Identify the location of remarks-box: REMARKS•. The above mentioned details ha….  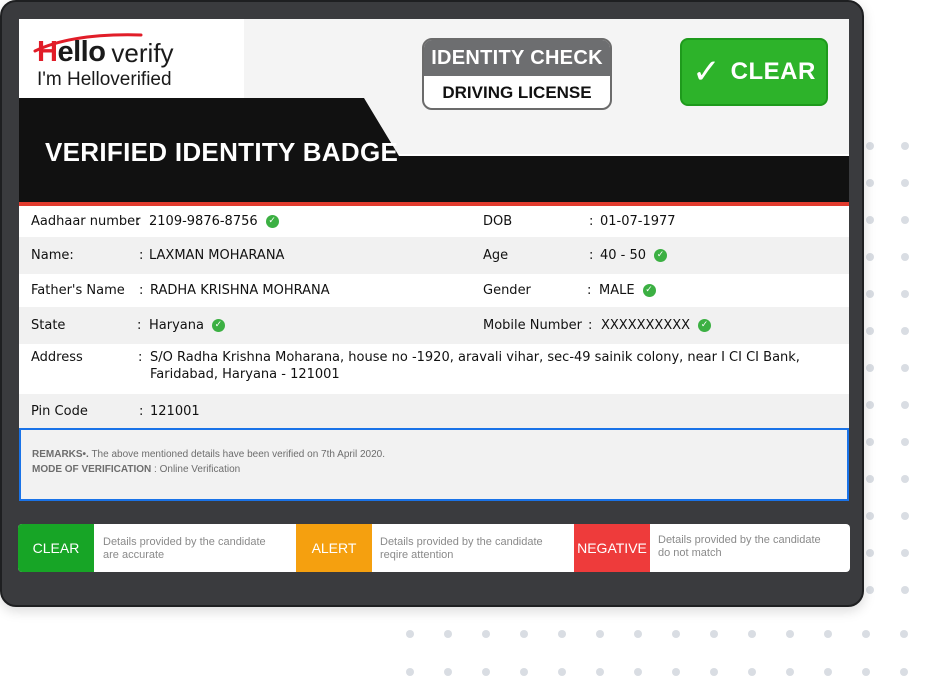
(434, 464).